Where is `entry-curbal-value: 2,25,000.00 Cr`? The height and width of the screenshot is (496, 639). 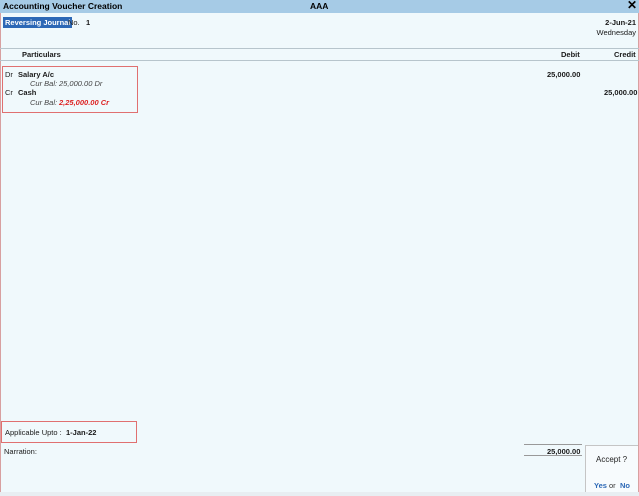
entry-curbal-value: 2,25,000.00 Cr is located at coordinates (84, 102).